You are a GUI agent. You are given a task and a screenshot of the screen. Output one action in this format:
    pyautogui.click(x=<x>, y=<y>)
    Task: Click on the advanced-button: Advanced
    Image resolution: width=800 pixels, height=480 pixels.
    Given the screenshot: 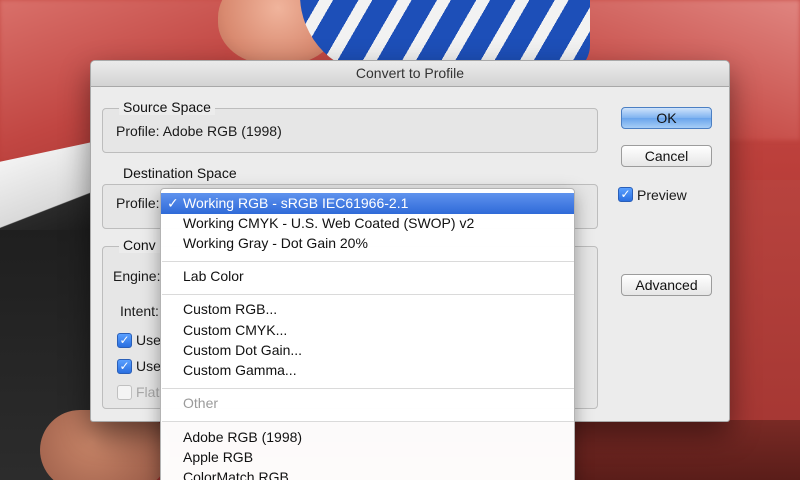 What is the action you would take?
    pyautogui.click(x=666, y=285)
    